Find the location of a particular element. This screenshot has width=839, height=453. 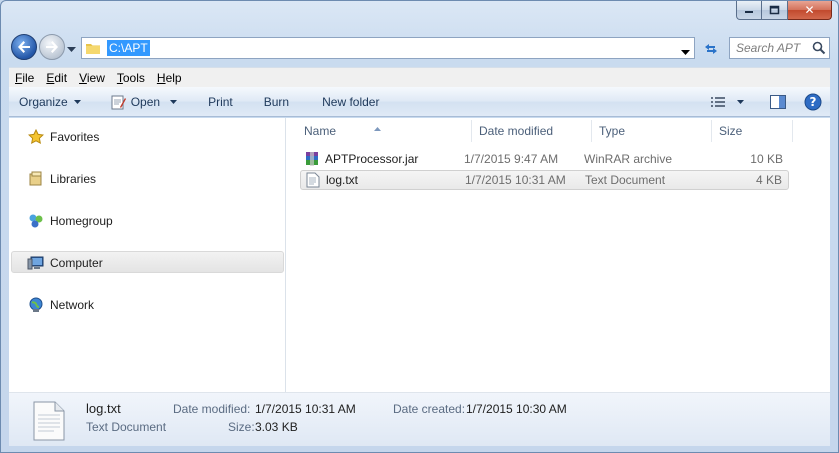

open-button: Open is located at coordinates (138, 101).